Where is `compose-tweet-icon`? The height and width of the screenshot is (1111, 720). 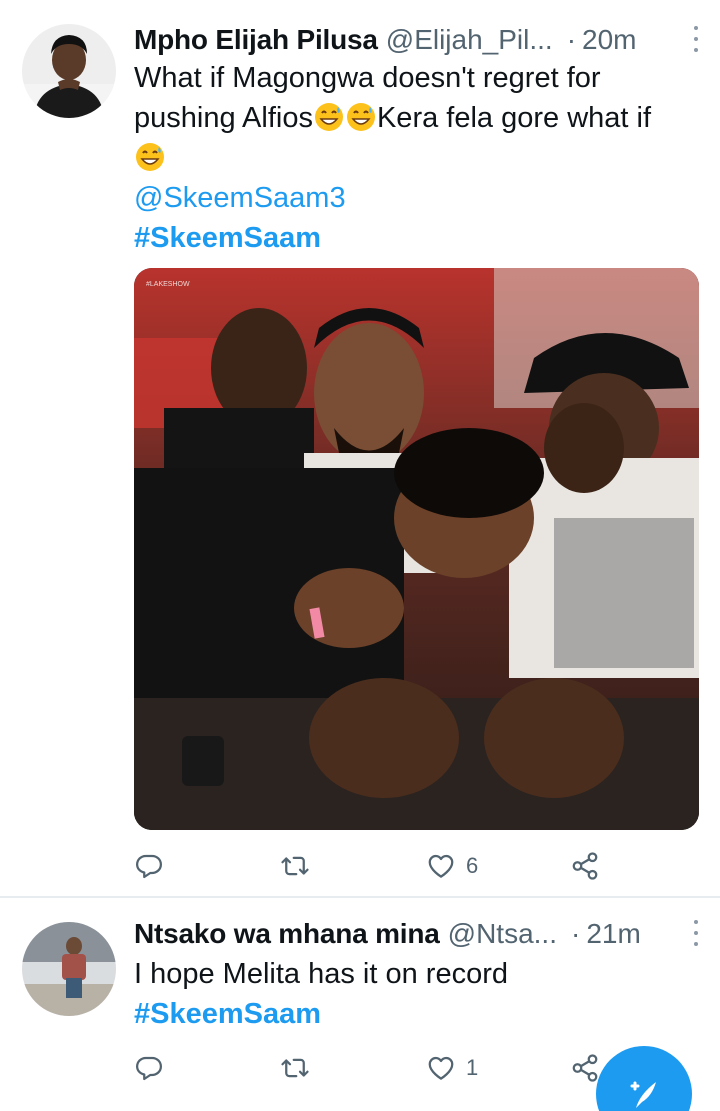
compose-tweet-icon is located at coordinates (643, 1094).